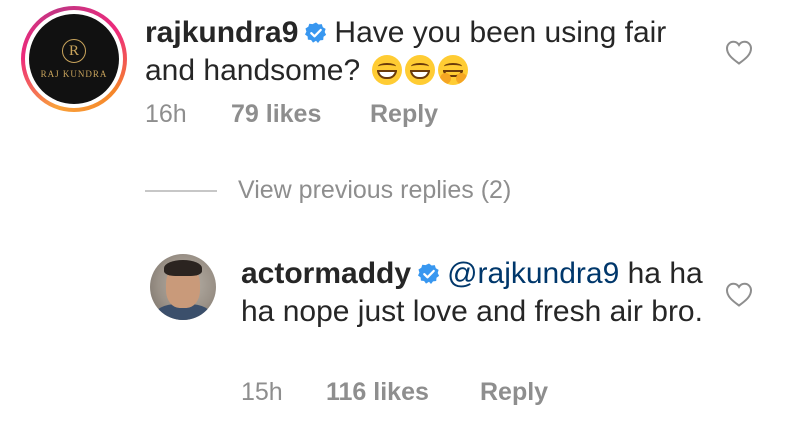  I want to click on logo-mark: R, so click(74, 51).